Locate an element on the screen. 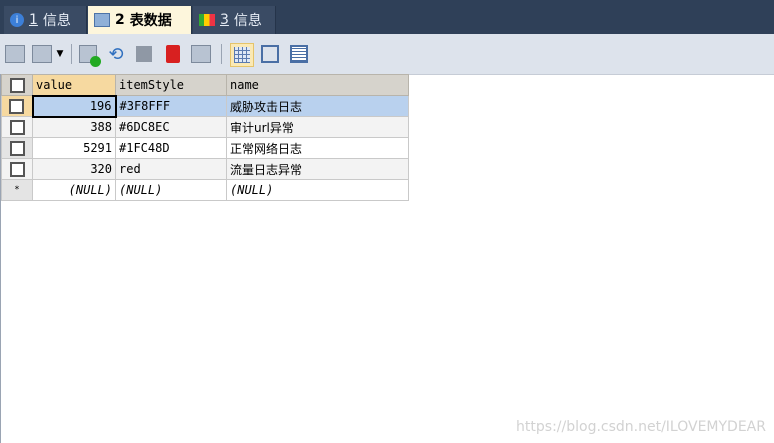 This screenshot has height=443, width=774. form-view-button is located at coordinates (270, 54).